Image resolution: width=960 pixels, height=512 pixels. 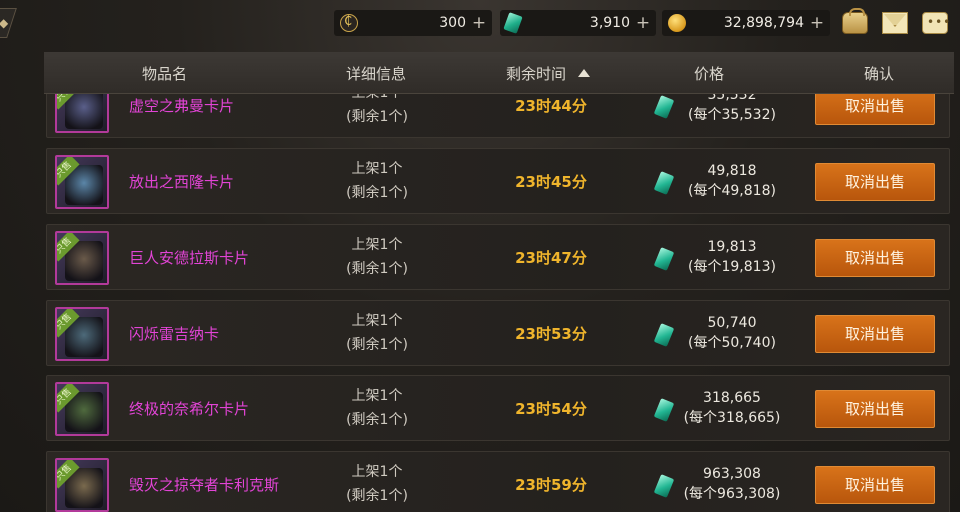 What do you see at coordinates (189, 408) in the screenshot?
I see `item-name: 终极的奈希尔卡片` at bounding box center [189, 408].